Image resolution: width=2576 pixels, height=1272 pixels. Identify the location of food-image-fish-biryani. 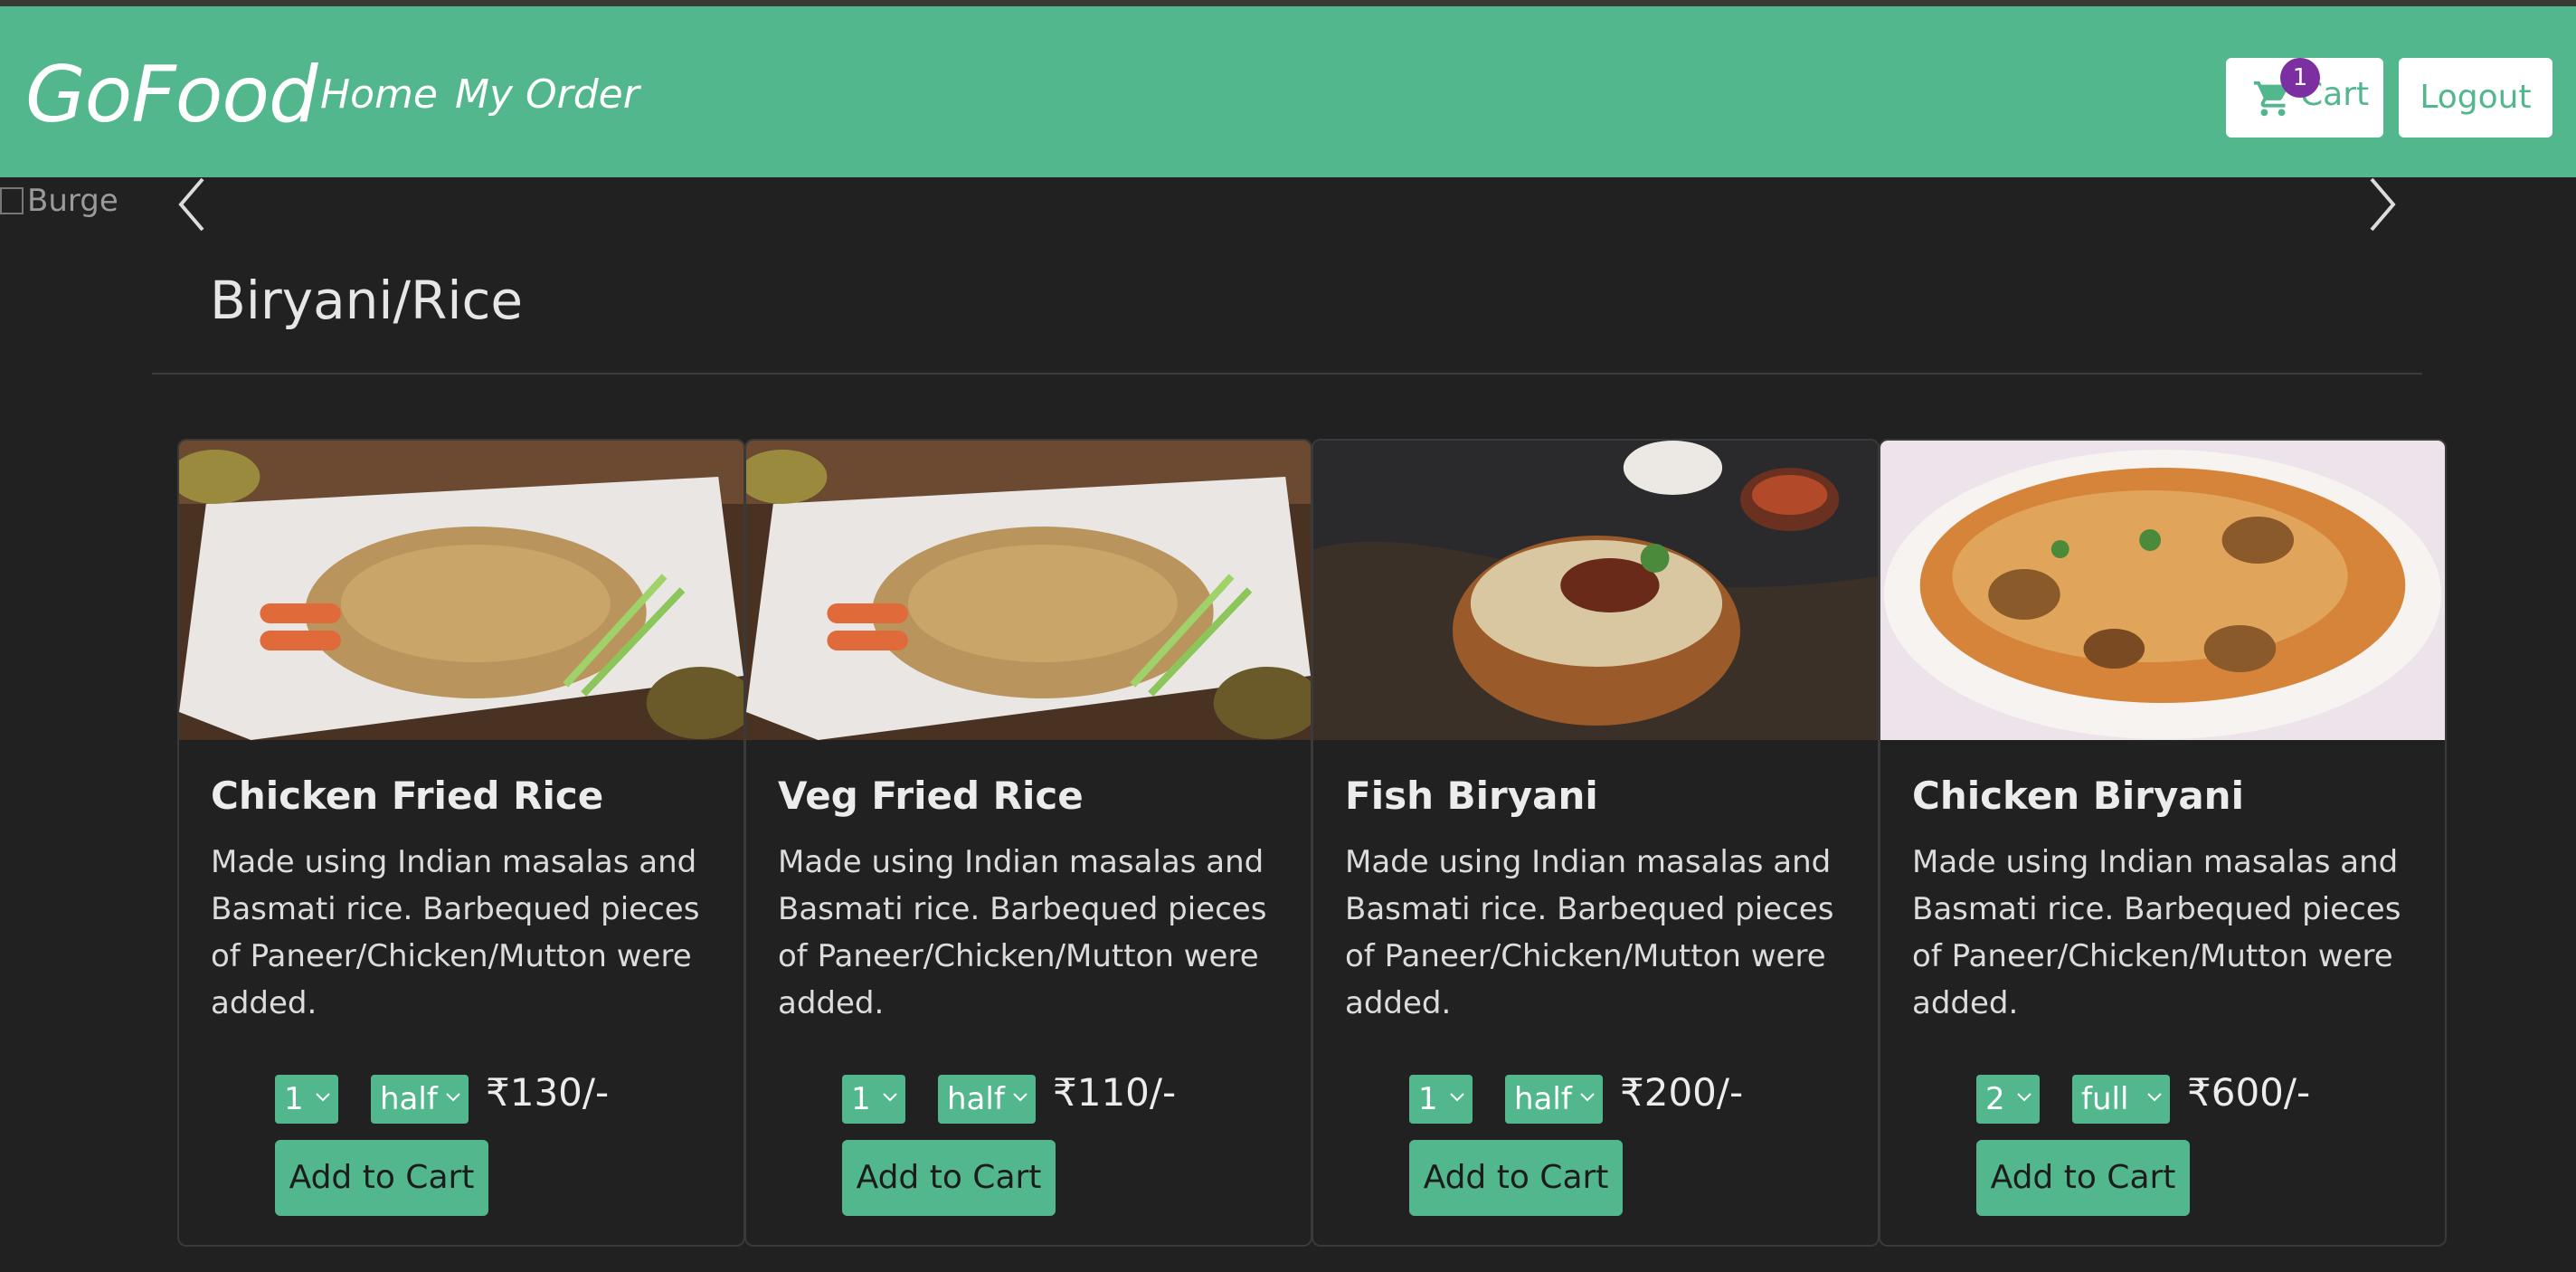
(1596, 590).